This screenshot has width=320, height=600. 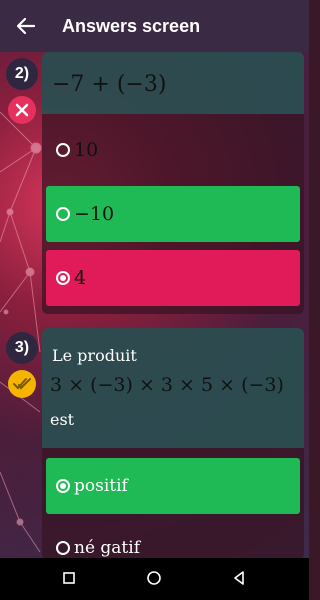 I want to click on circle-icon, so click(x=154, y=578).